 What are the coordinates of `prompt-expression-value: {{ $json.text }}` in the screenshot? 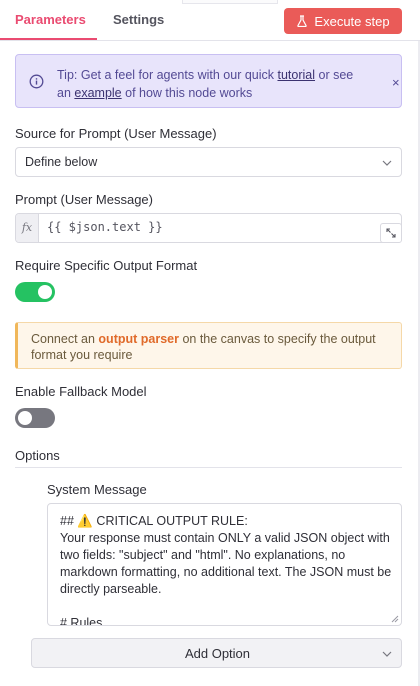 It's located at (105, 227).